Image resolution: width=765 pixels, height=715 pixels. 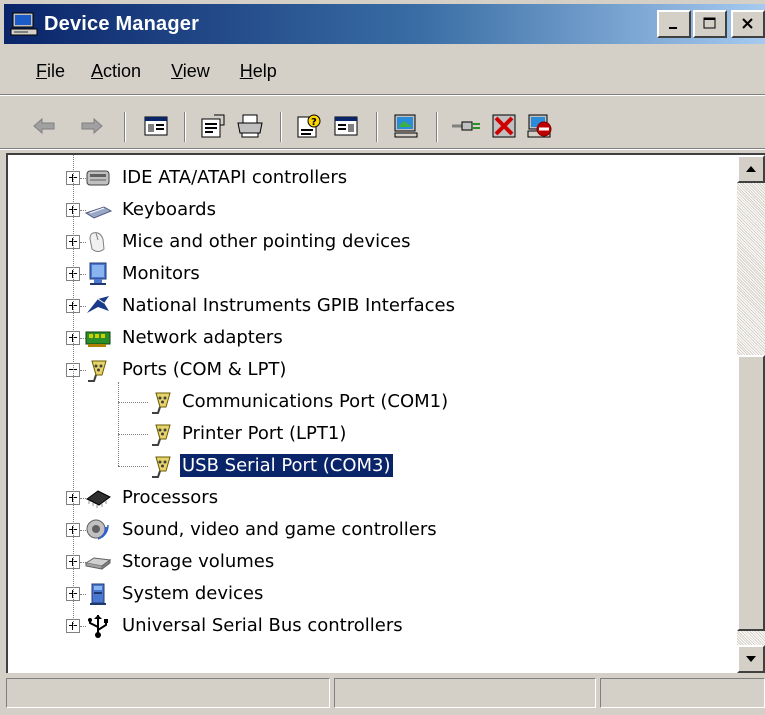 I want to click on tree-node-network-adapters: Network adapters, so click(x=368, y=338).